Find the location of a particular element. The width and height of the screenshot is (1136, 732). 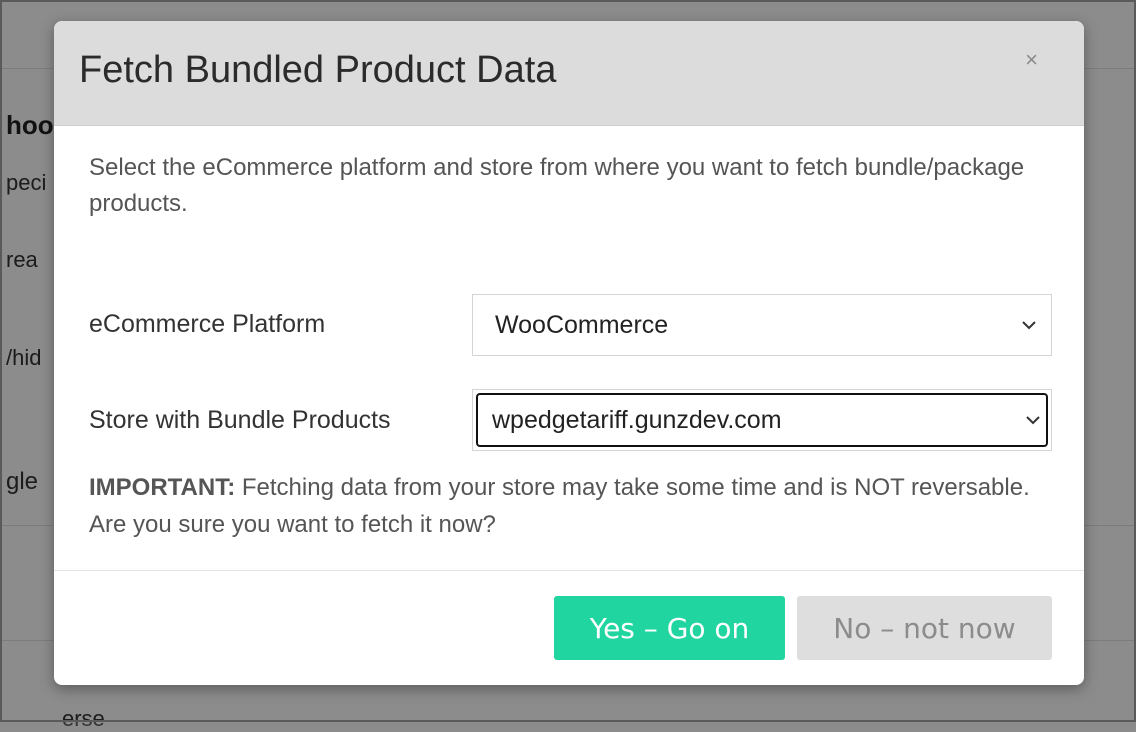

important-label: IMPORTANT: is located at coordinates (162, 487).